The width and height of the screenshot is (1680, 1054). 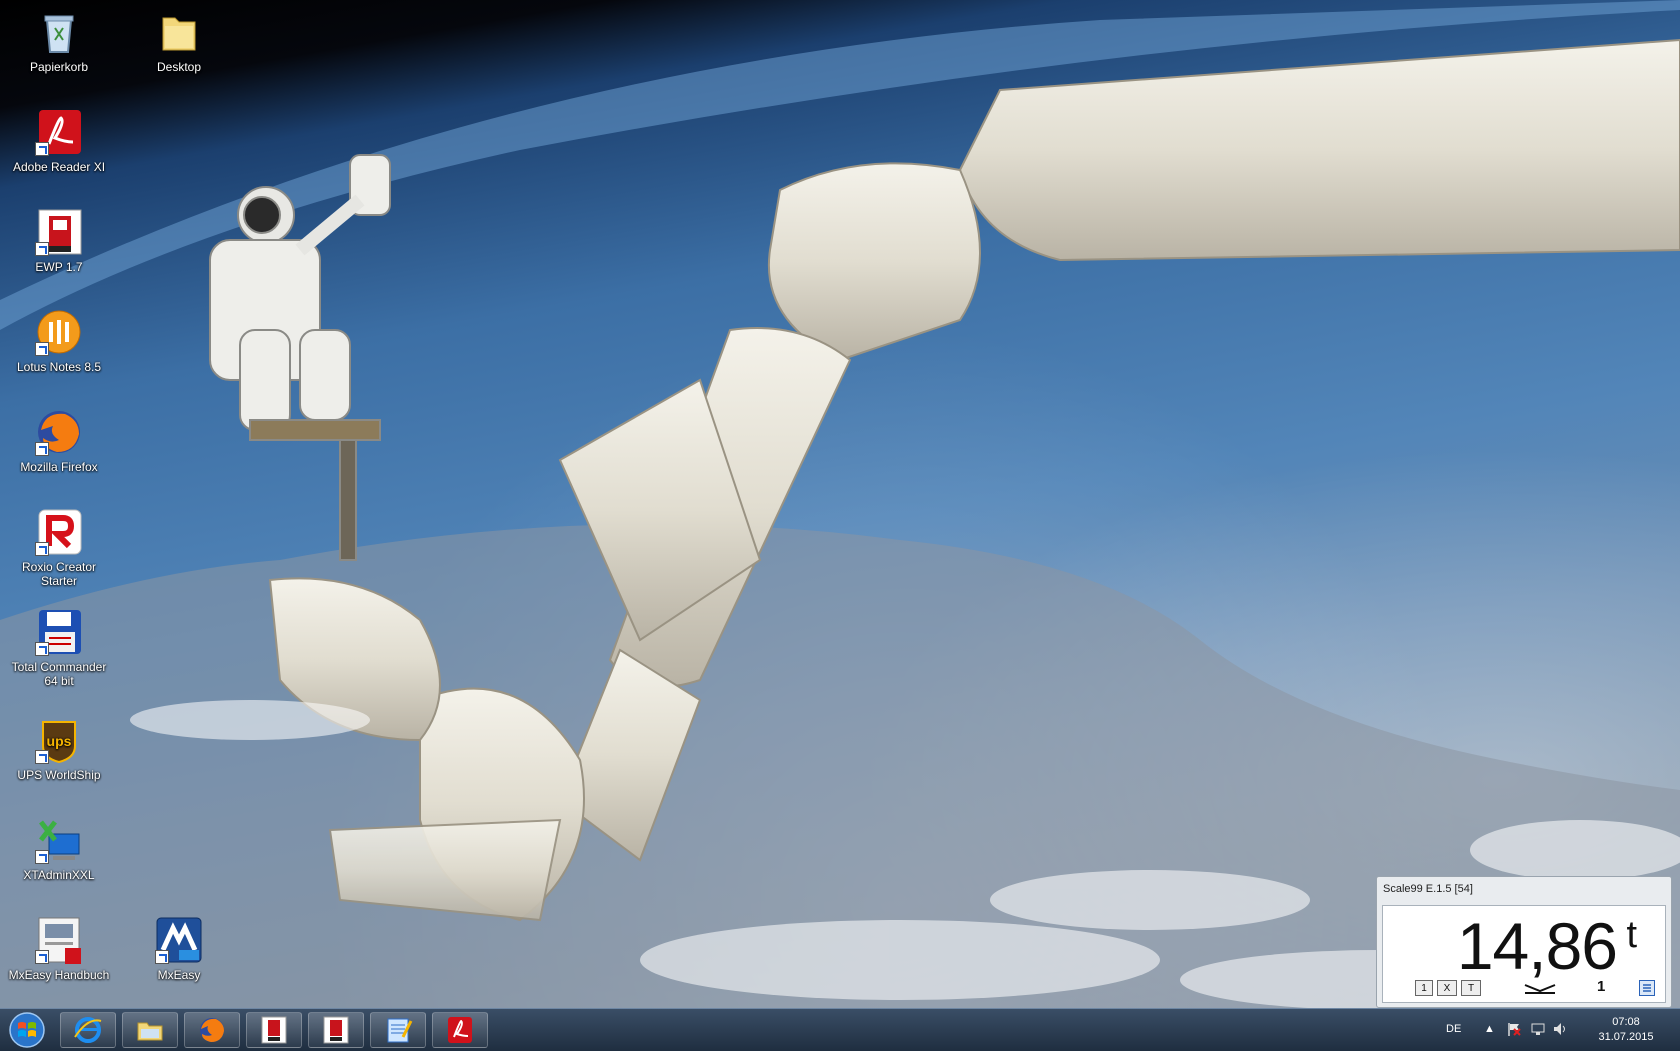 I want to click on desktop-icon-label: MxEasy, so click(x=179, y=975).